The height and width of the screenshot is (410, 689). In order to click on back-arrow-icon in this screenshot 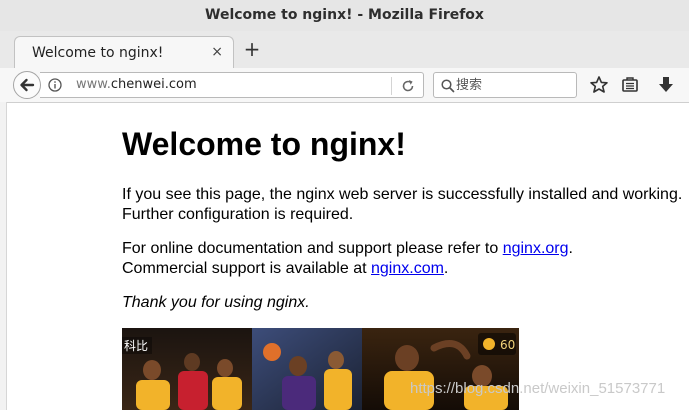, I will do `click(27, 85)`.